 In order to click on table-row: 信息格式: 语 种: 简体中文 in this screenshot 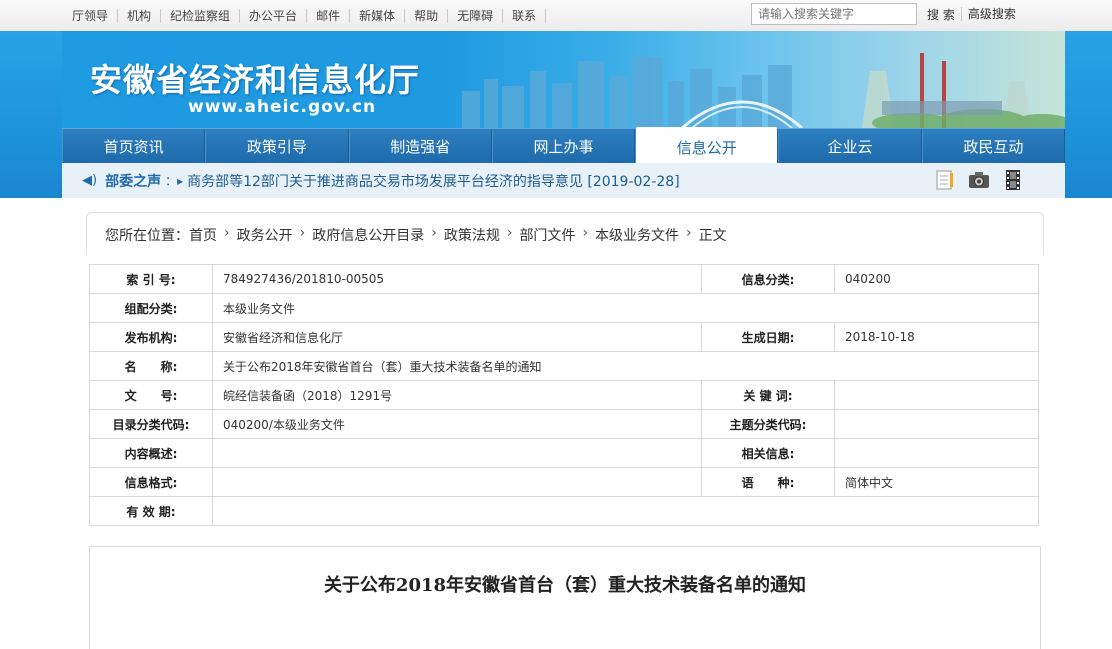, I will do `click(564, 482)`.